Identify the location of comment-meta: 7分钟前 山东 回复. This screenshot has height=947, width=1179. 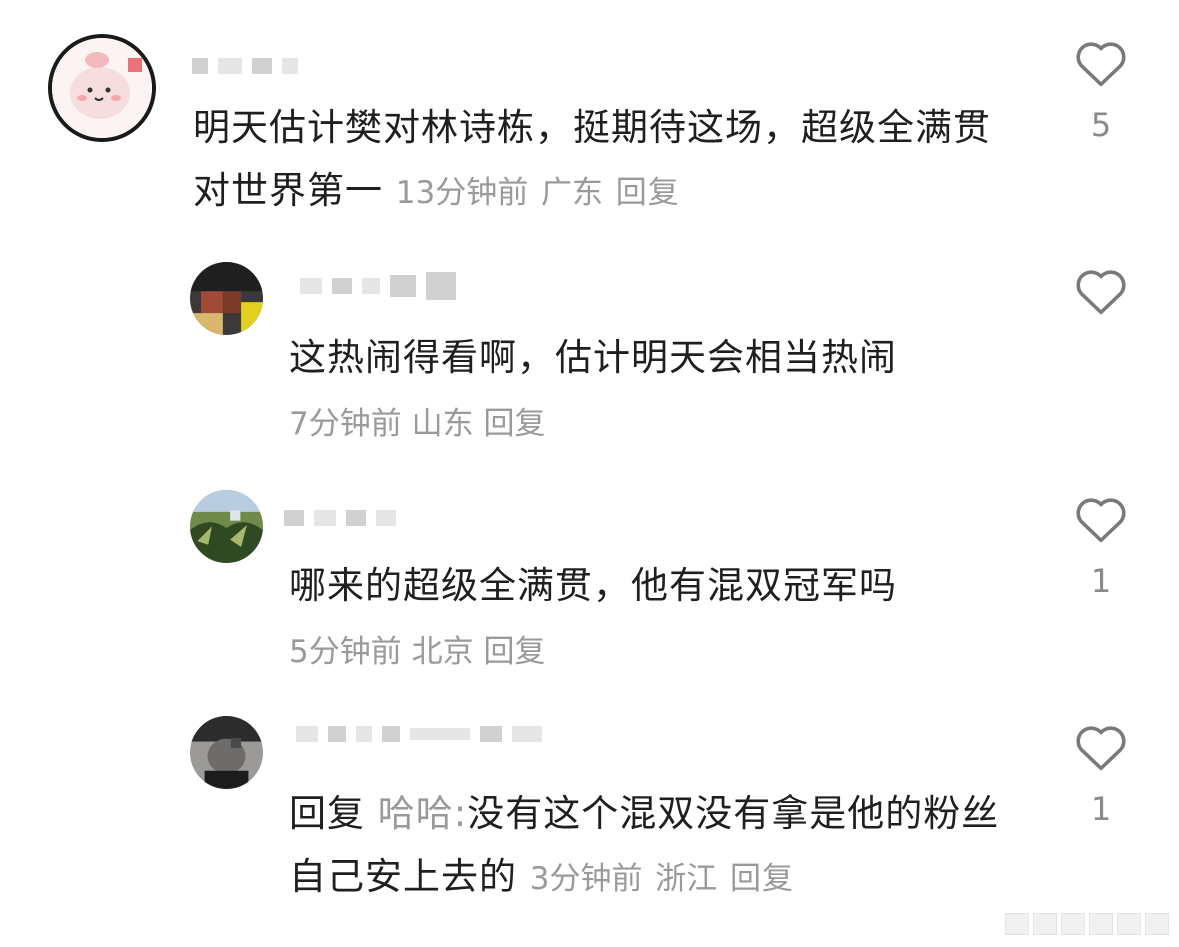
(417, 424).